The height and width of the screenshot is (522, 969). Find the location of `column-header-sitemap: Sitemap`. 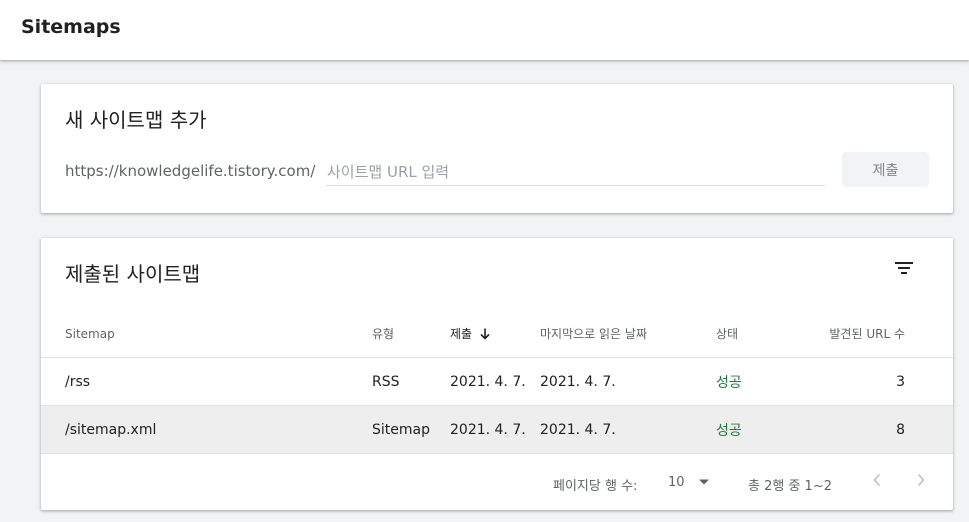

column-header-sitemap: Sitemap is located at coordinates (90, 333).